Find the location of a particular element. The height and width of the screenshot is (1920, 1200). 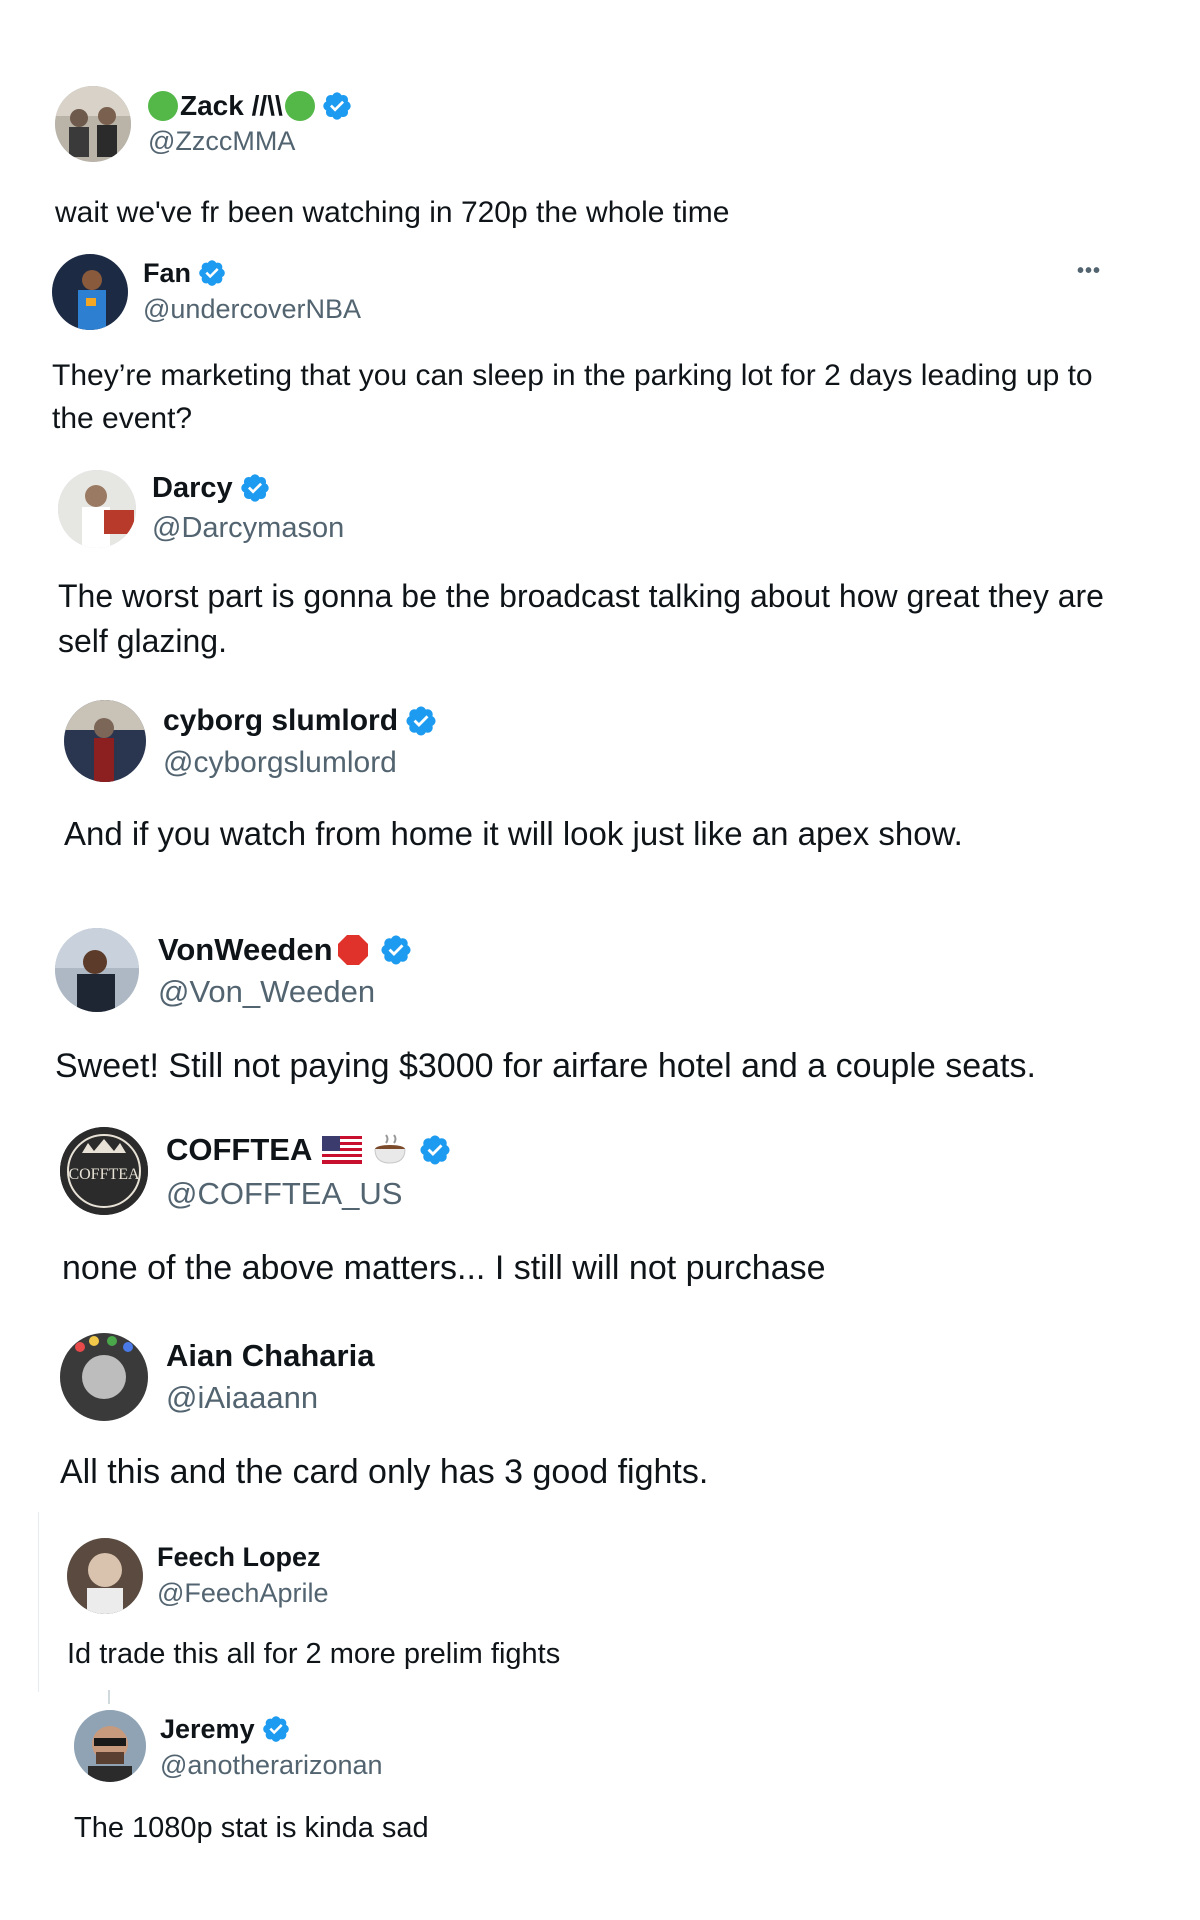

display-name-row: Jeremy is located at coordinates (225, 1729).